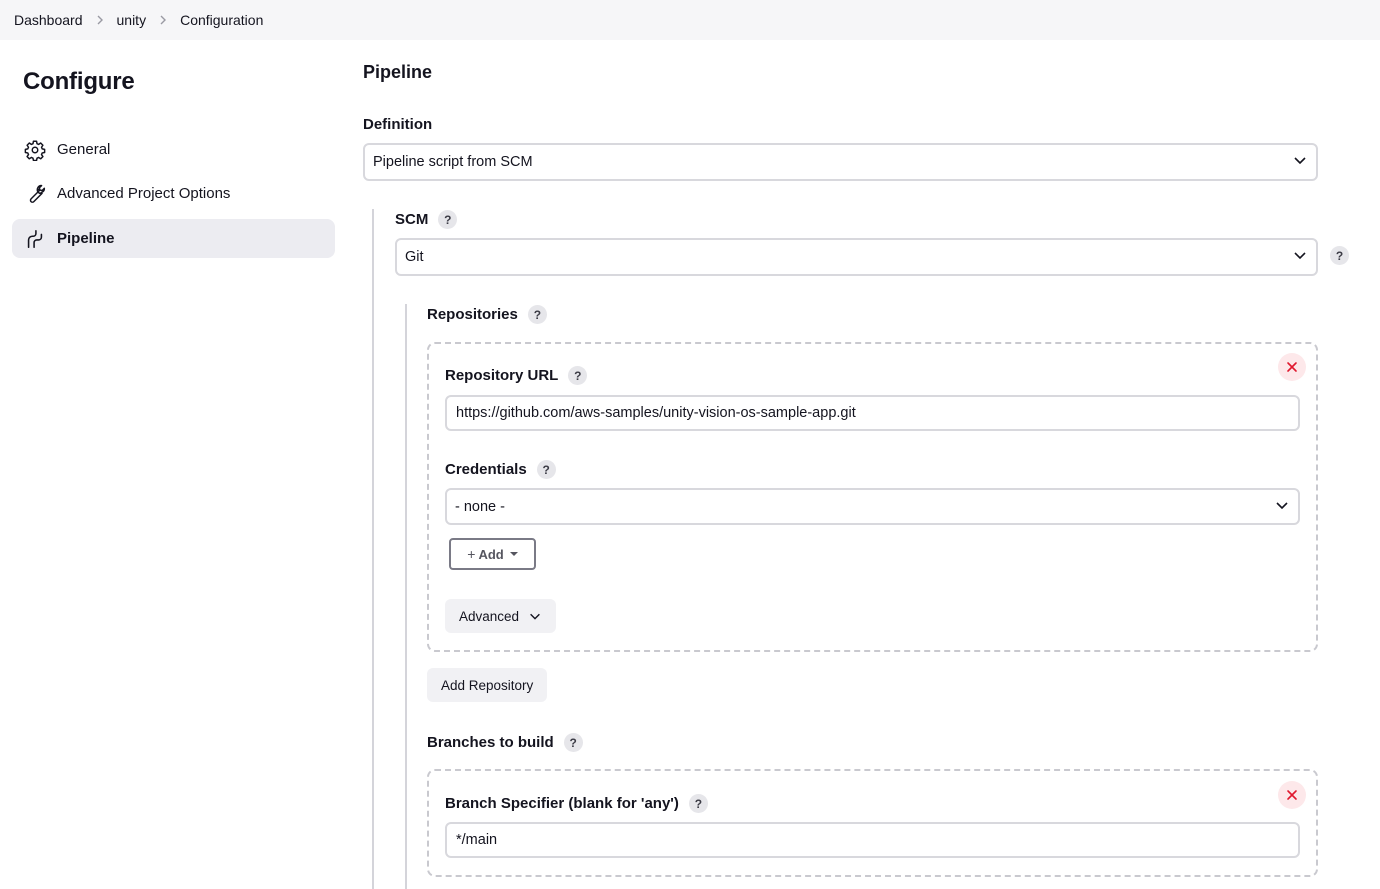  Describe the element at coordinates (480, 506) in the screenshot. I see `credentials-select-value: - none -` at that location.